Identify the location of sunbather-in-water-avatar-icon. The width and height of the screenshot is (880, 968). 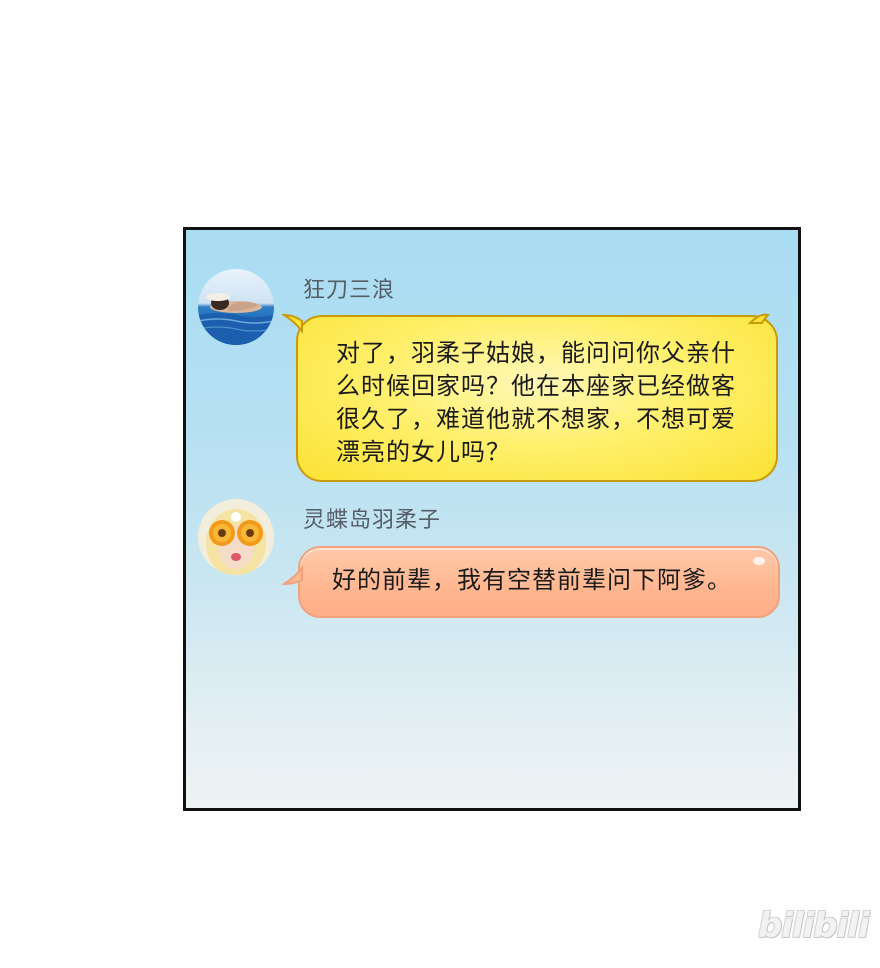
(236, 307).